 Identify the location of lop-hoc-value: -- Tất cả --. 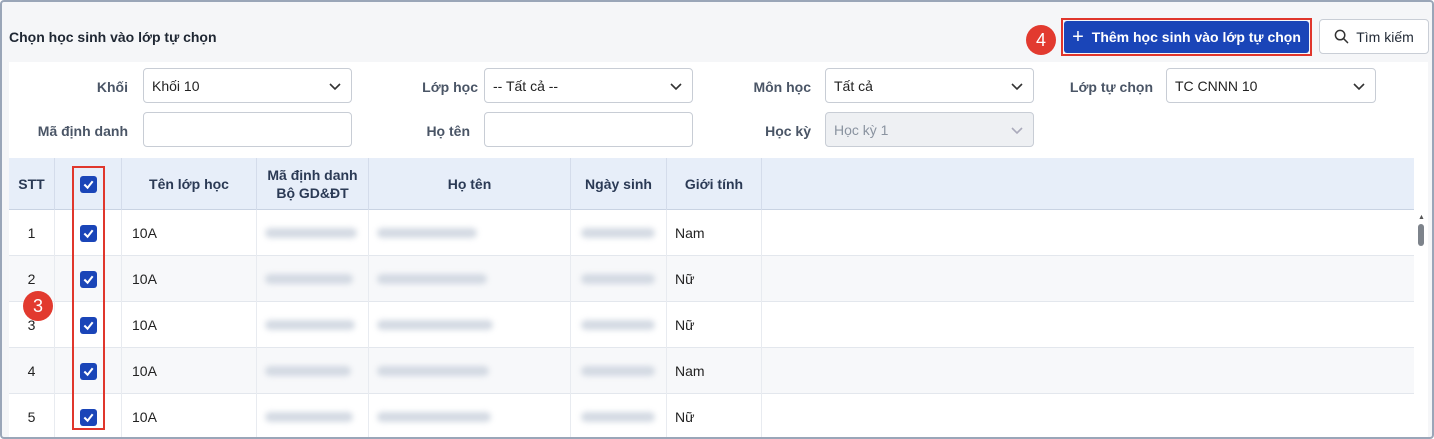
(526, 85).